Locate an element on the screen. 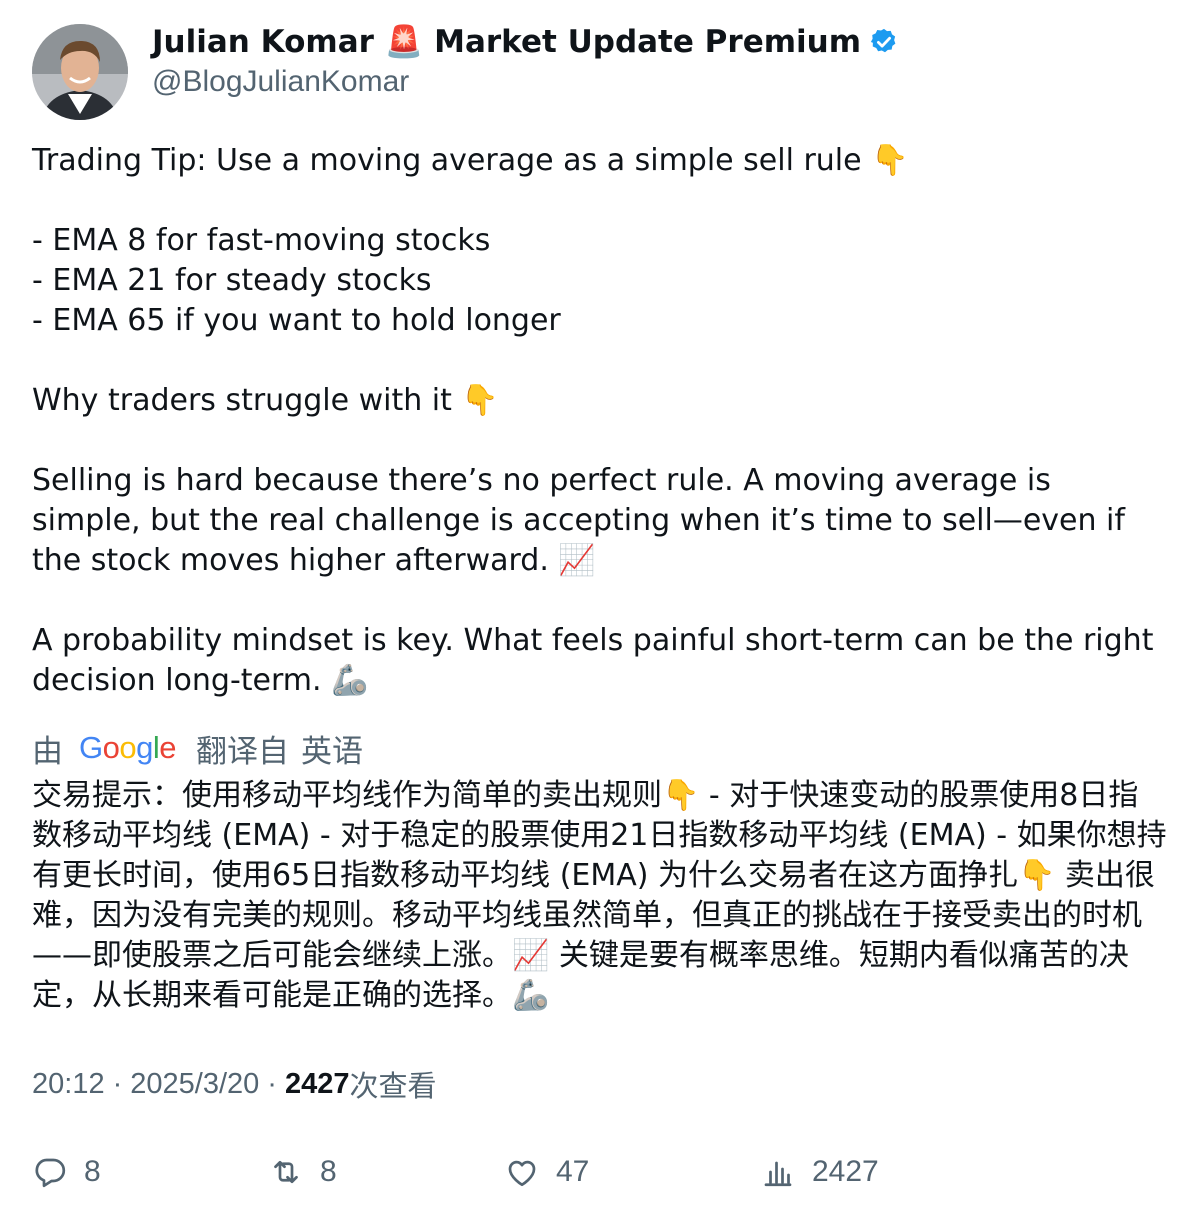 This screenshot has width=1196, height=1218. verified-badge-icon is located at coordinates (883, 40).